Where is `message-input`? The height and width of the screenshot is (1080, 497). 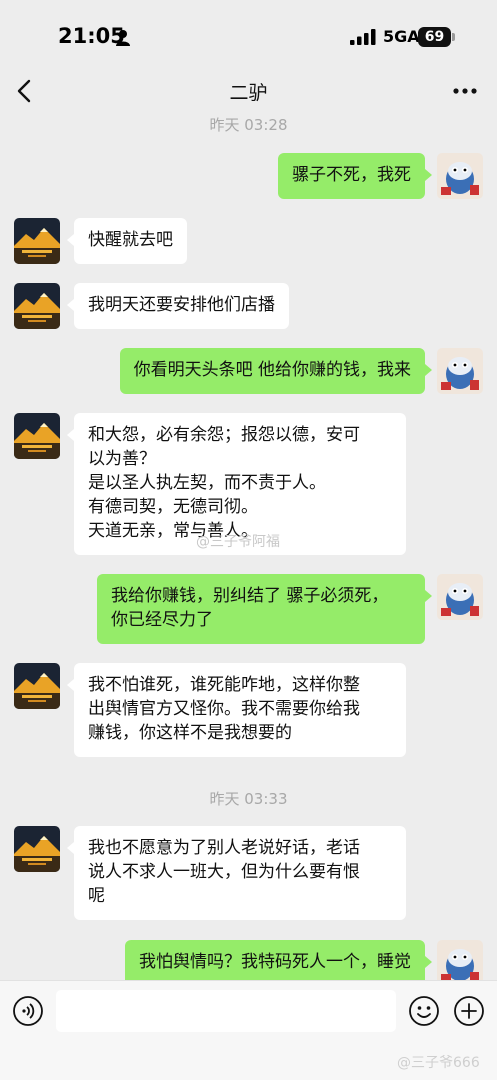
message-input is located at coordinates (226, 1011).